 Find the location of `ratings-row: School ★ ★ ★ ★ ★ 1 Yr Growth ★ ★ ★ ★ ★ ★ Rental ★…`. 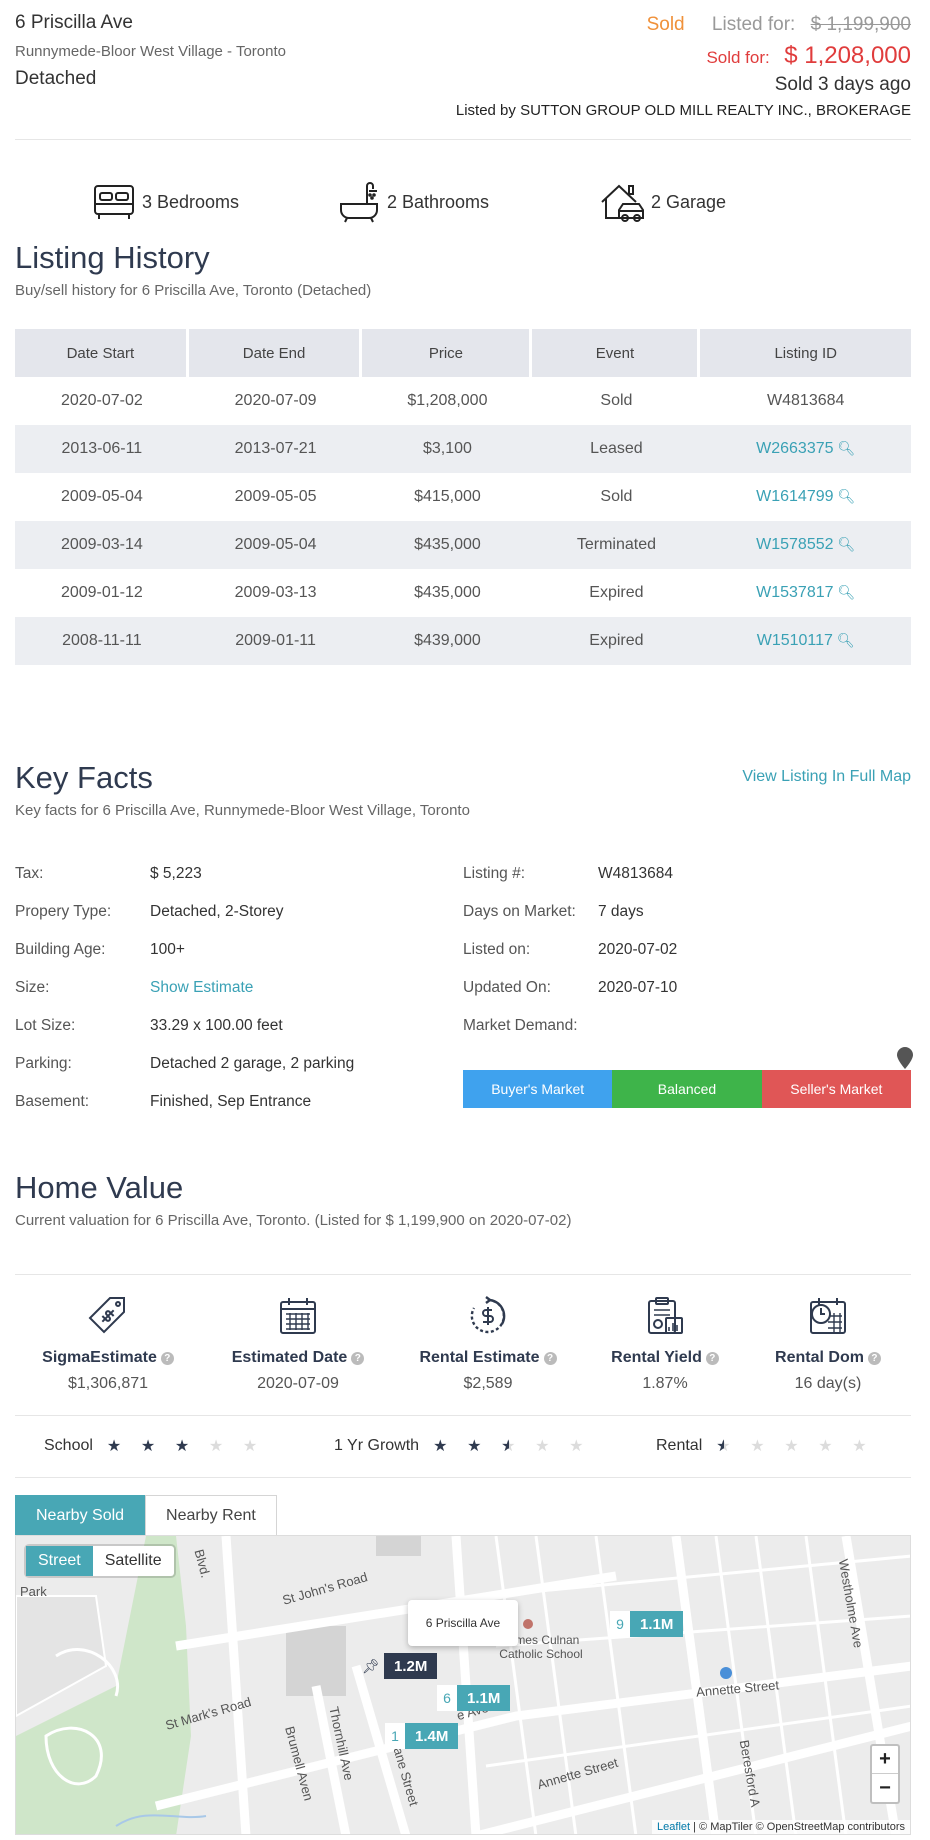

ratings-row: School ★ ★ ★ ★ ★ 1 Yr Growth ★ ★ ★ ★ ★ ★ Rental ★… is located at coordinates (463, 1447).